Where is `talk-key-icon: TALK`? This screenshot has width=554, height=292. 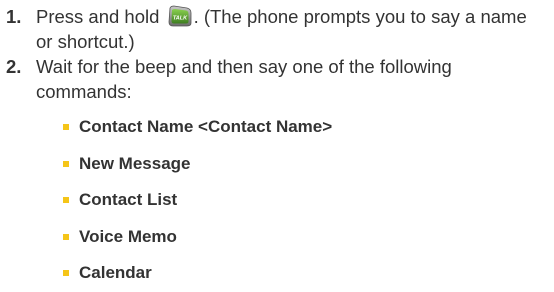 talk-key-icon: TALK is located at coordinates (179, 16).